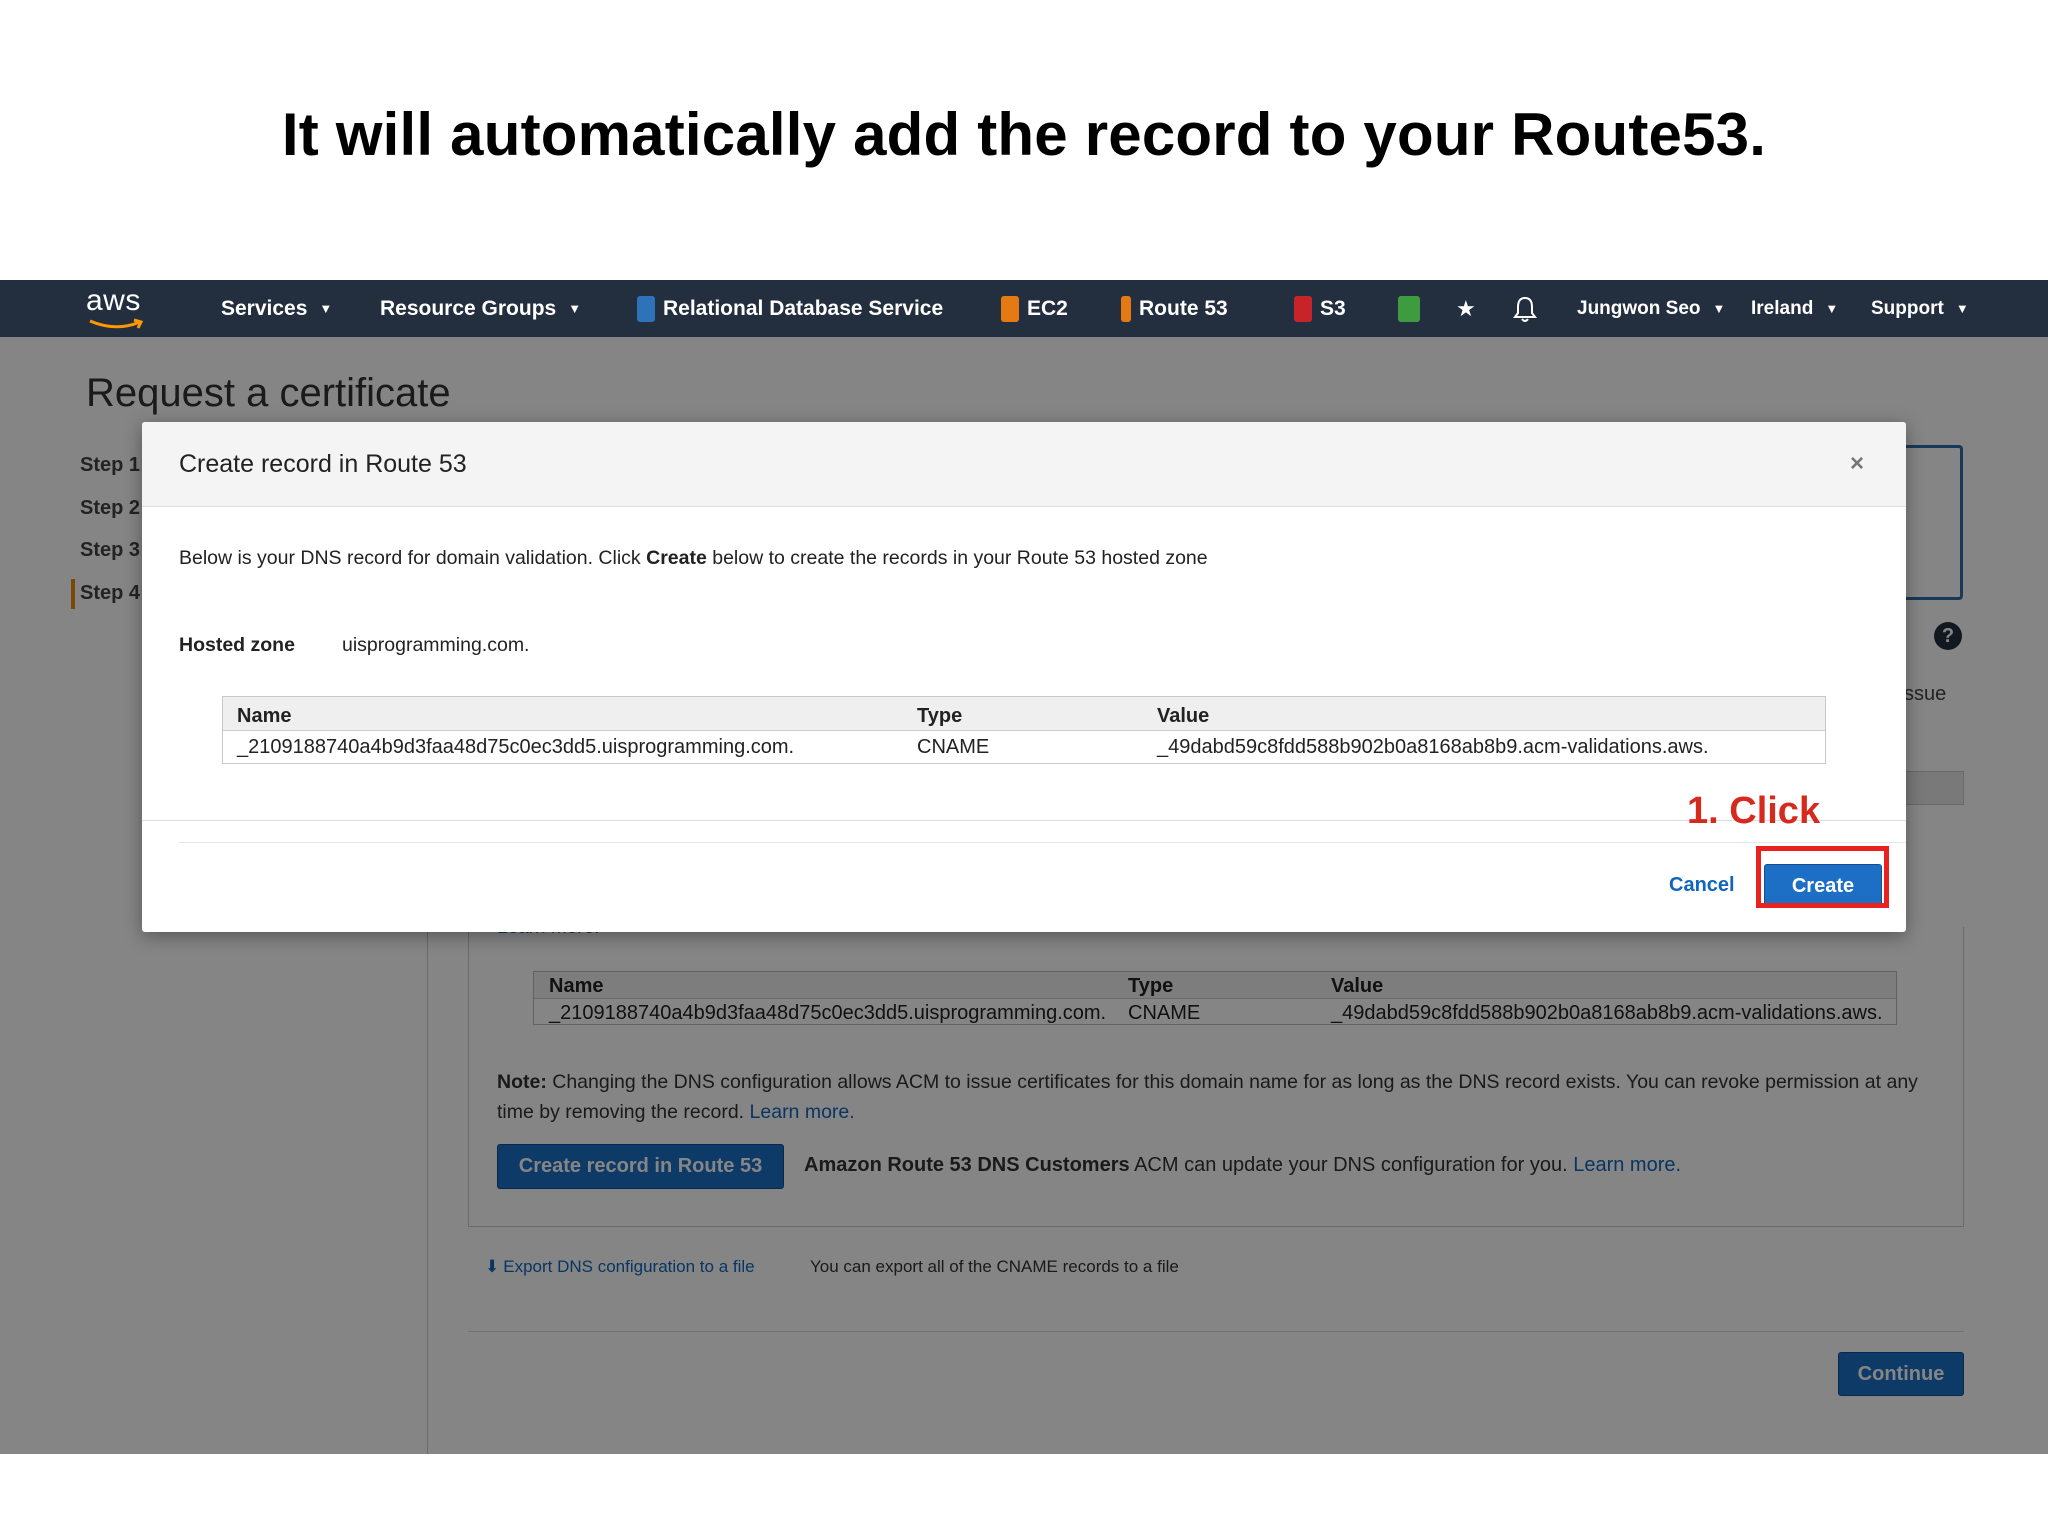 The width and height of the screenshot is (2048, 1536). I want to click on ec2-shortcut: EC2, so click(1034, 308).